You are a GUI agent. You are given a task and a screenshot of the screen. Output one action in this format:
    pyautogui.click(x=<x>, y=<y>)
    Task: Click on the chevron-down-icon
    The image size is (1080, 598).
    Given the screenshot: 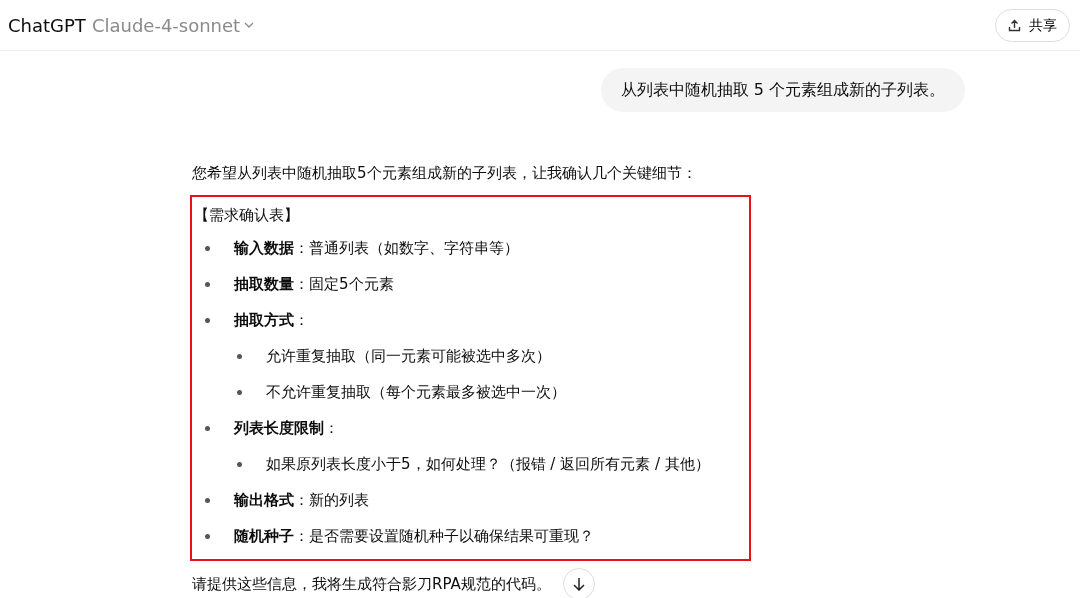 What is the action you would take?
    pyautogui.click(x=249, y=25)
    